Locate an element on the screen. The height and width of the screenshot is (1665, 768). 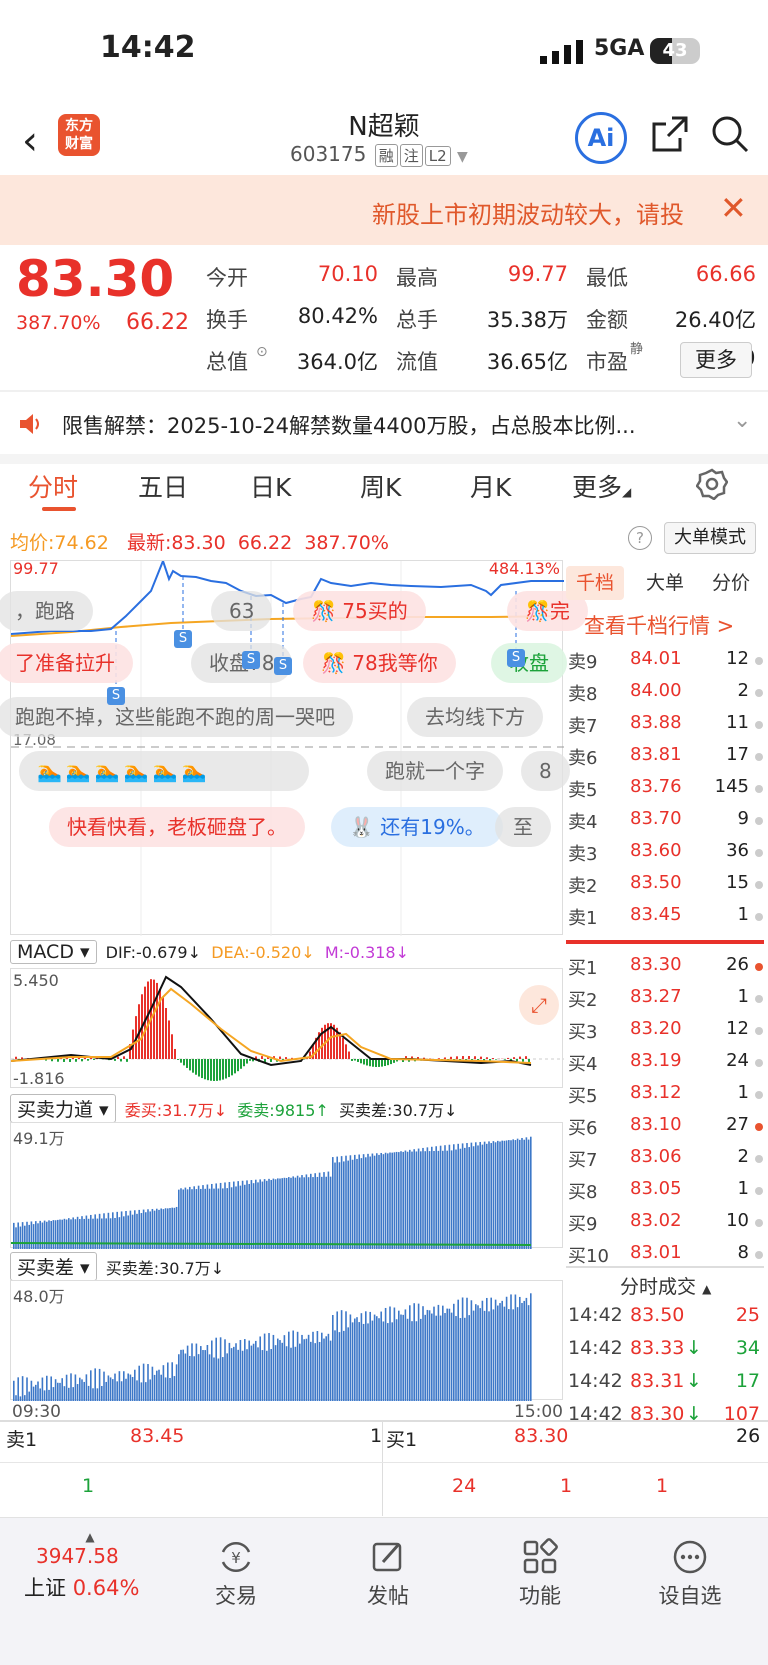
divider is located at coordinates (382, 1468).